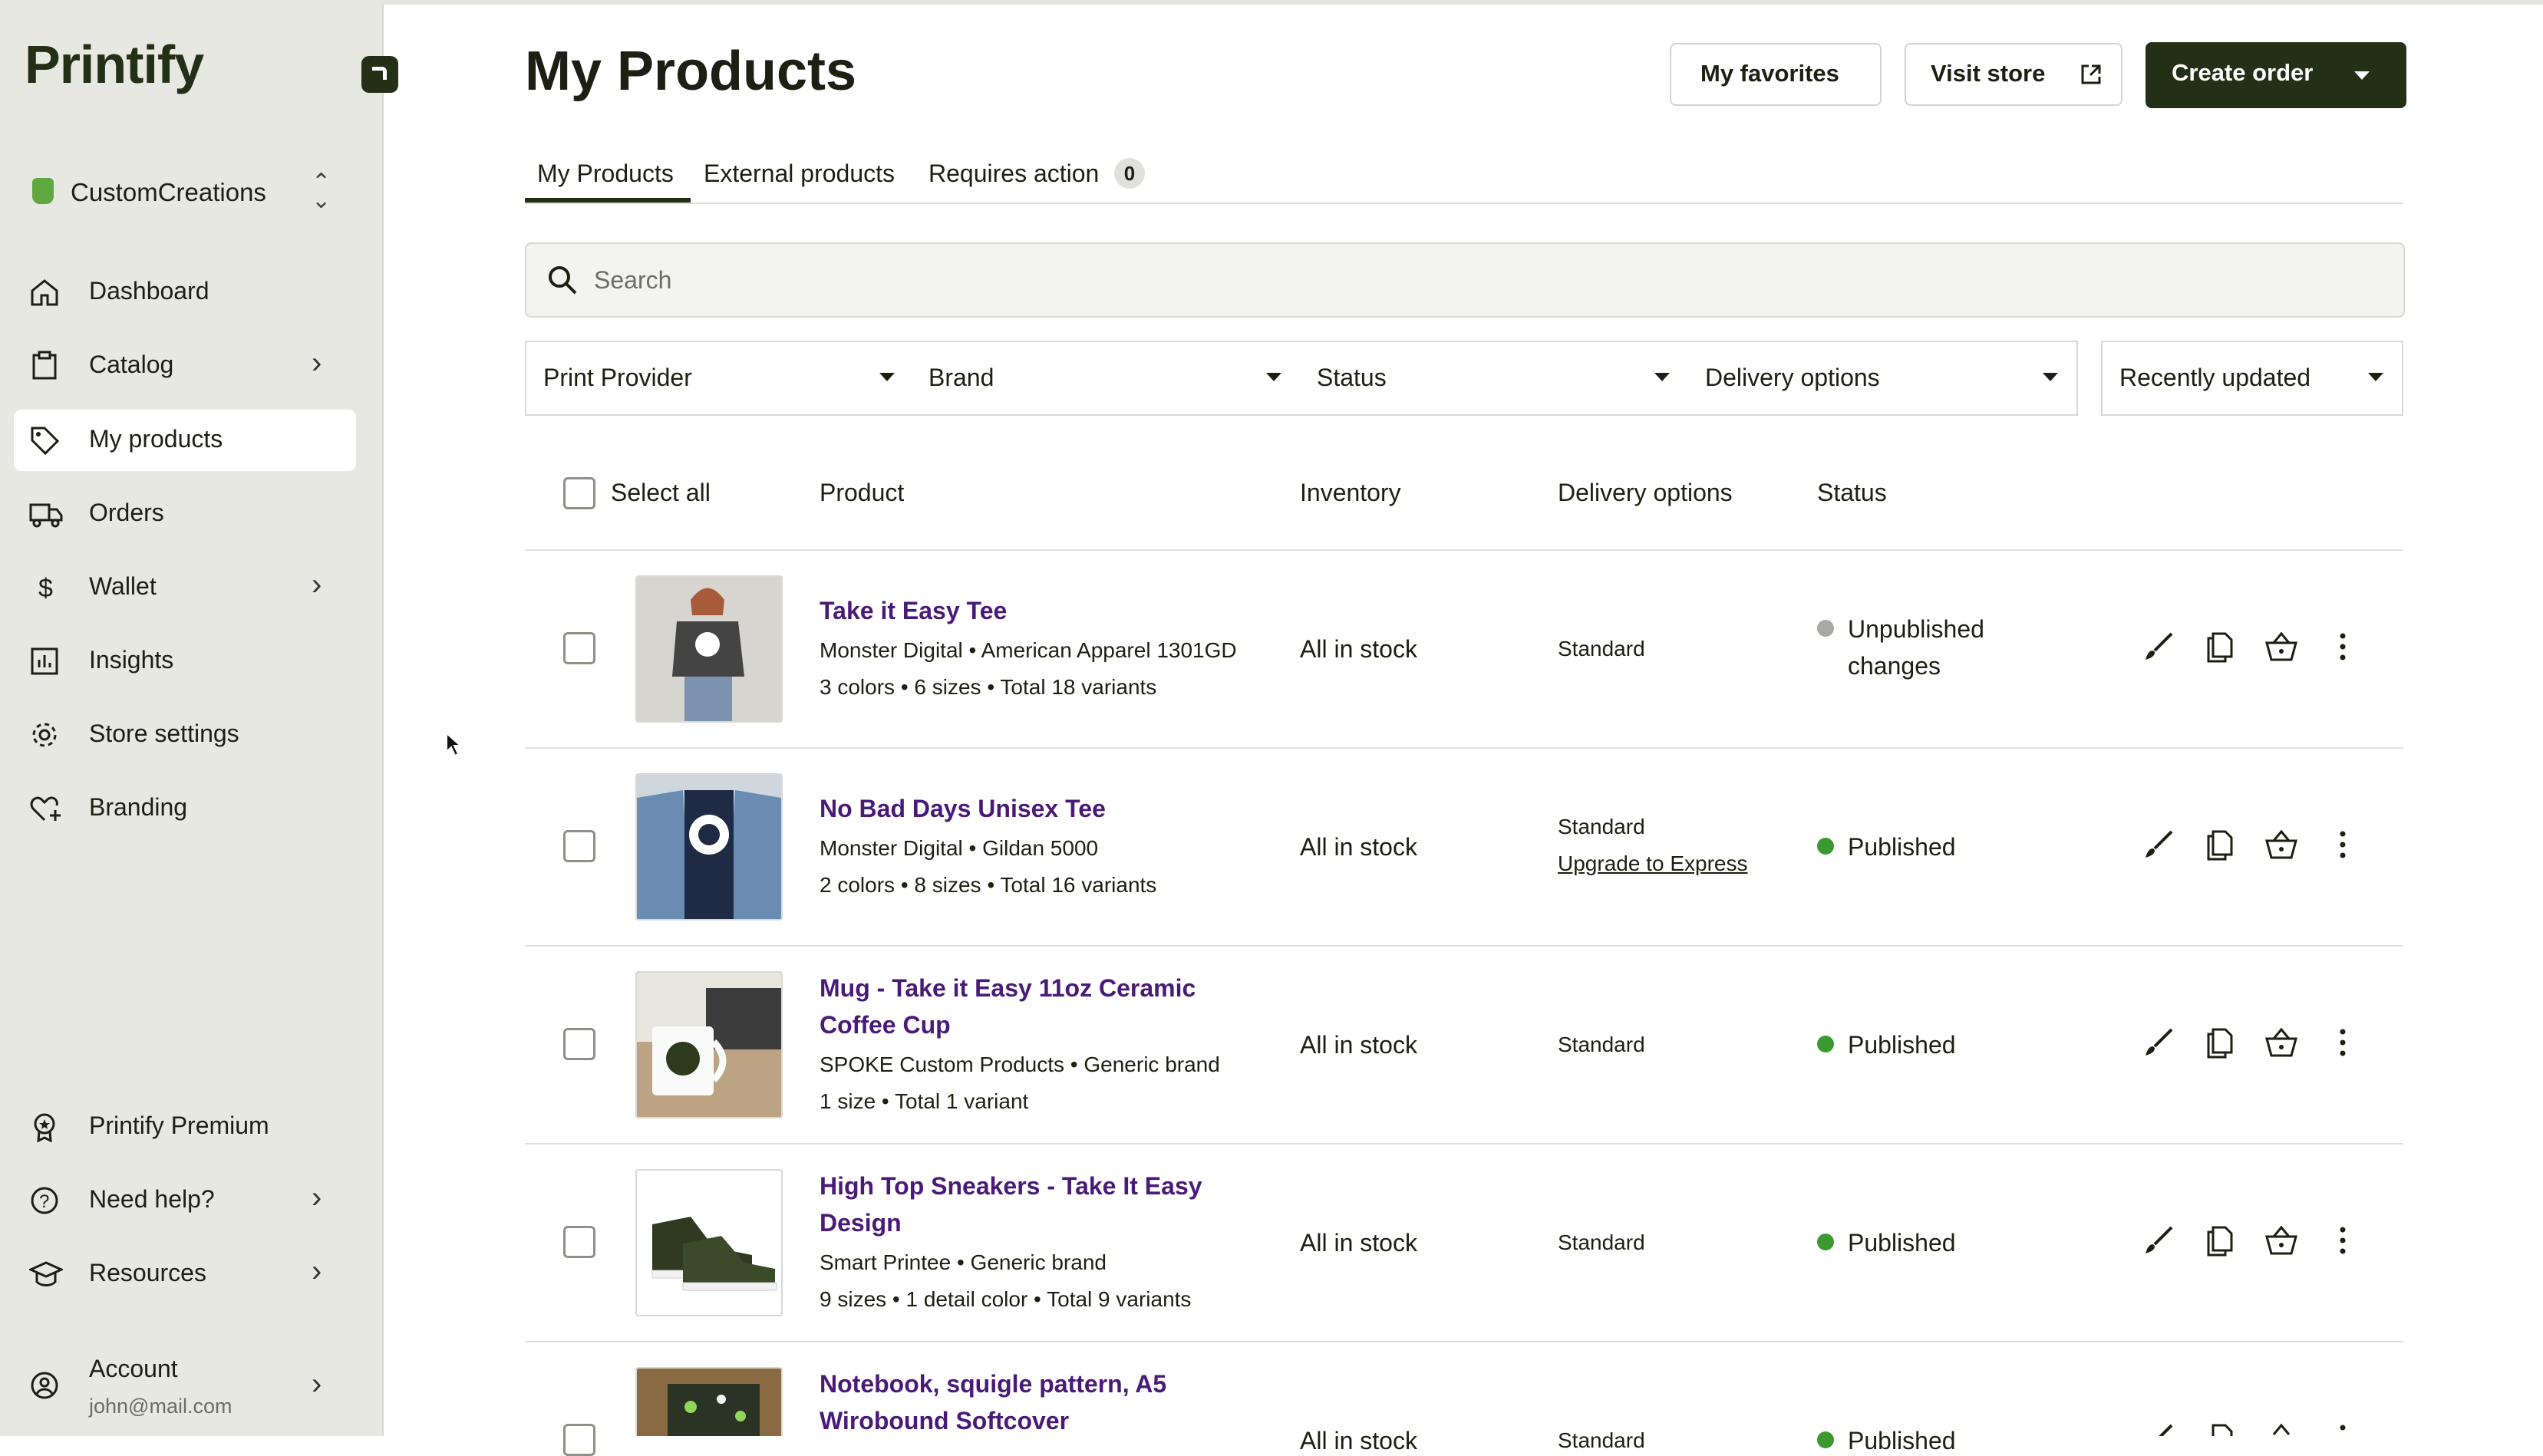  What do you see at coordinates (1020, 1064) in the screenshot?
I see `product-provider: SPOKE Custom Products • Generic brand` at bounding box center [1020, 1064].